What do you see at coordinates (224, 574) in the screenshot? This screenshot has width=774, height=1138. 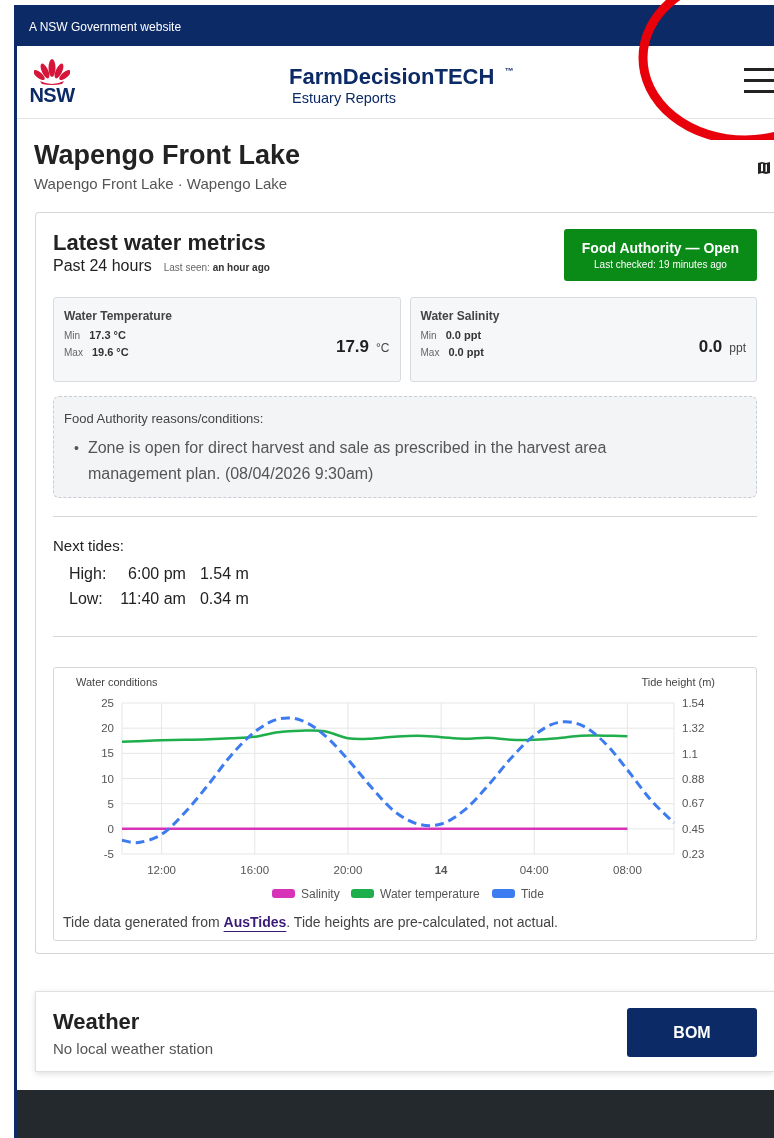 I see `tide-height: 1.54 m` at bounding box center [224, 574].